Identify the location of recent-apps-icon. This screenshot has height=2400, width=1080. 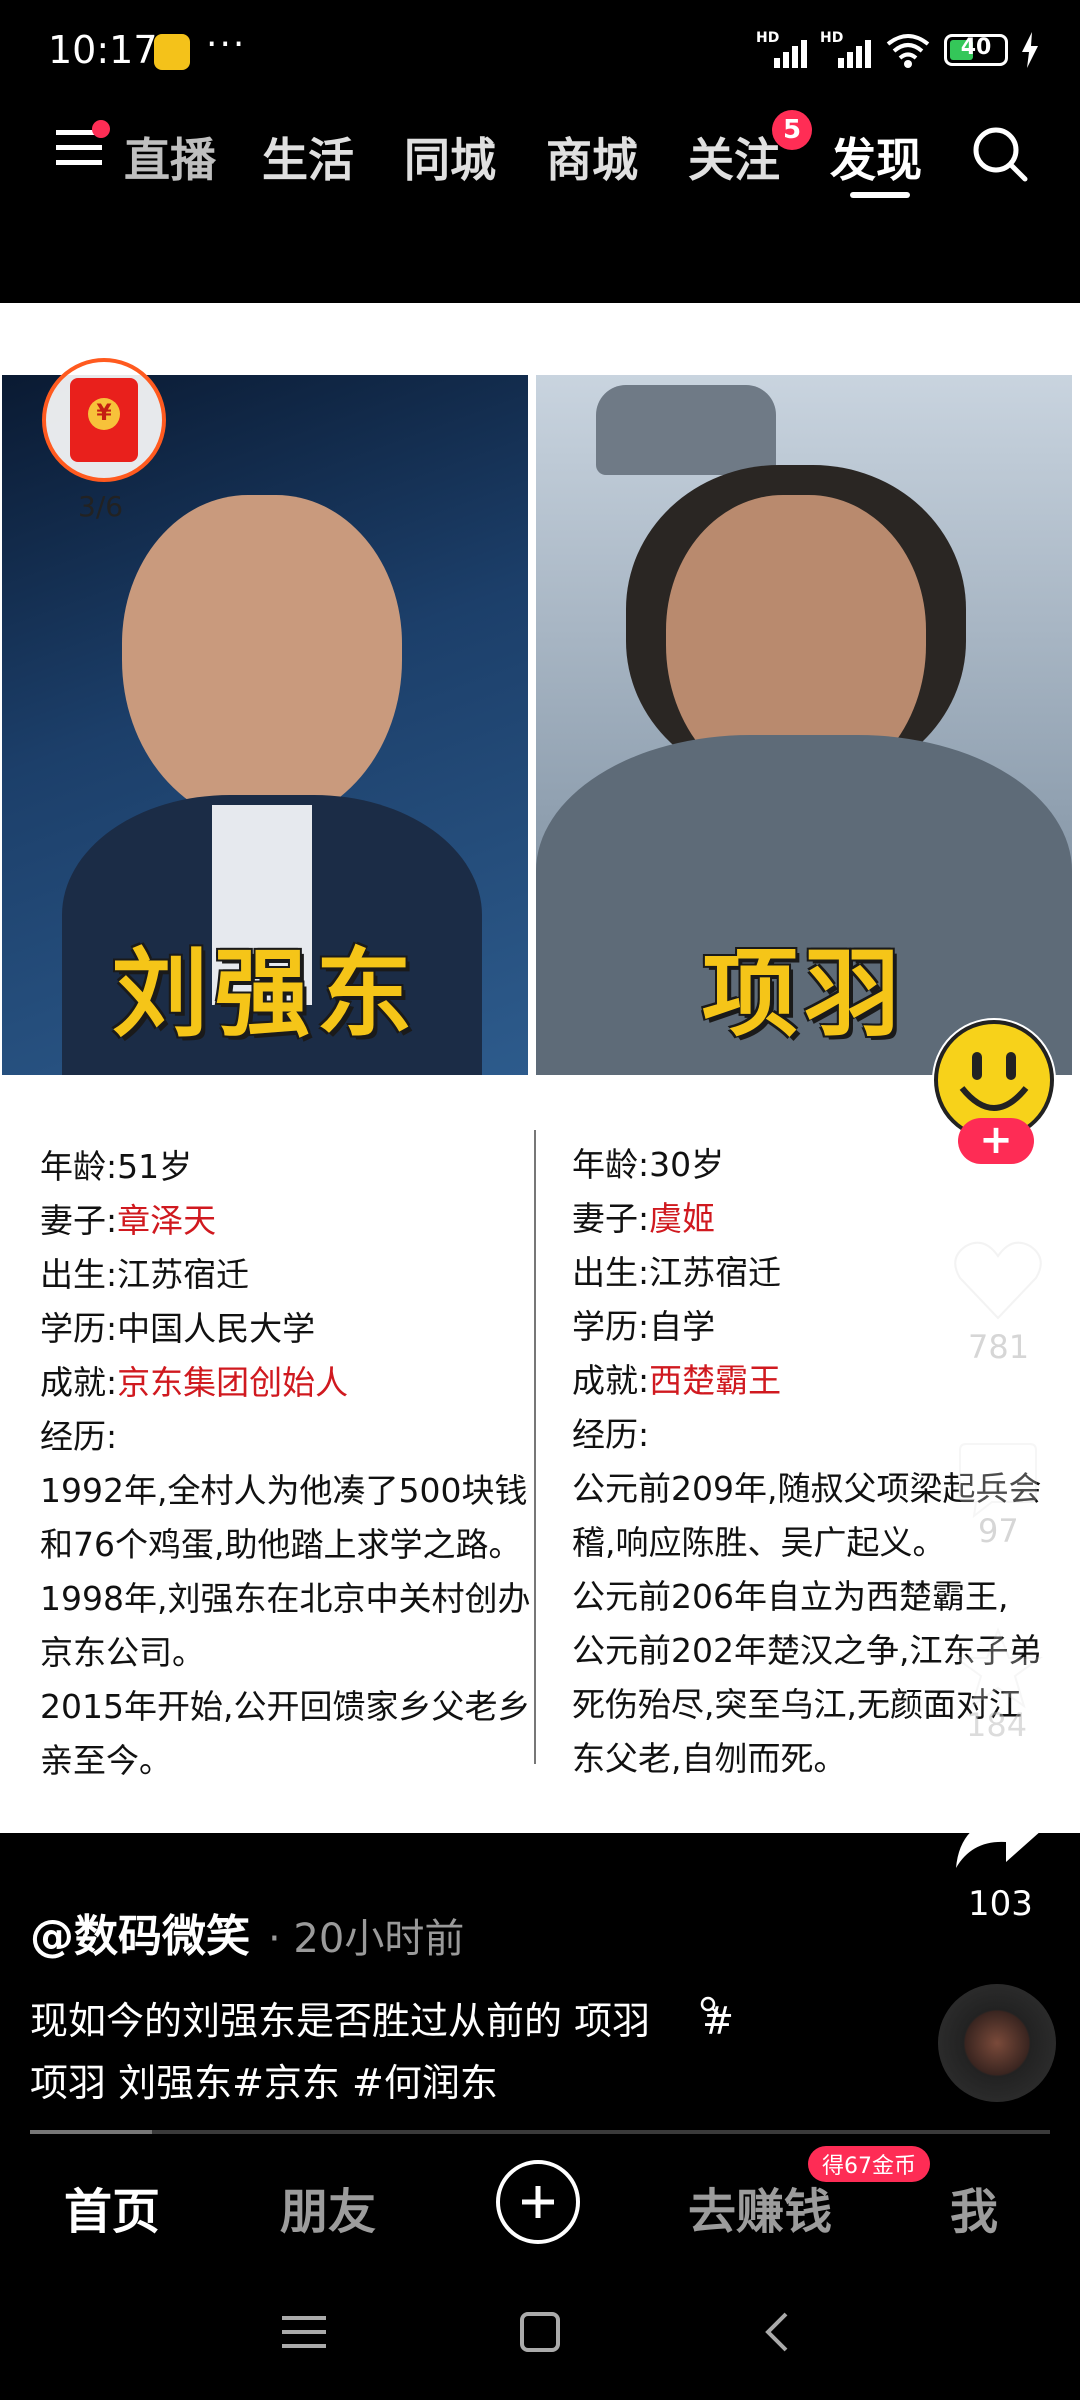
(304, 2332).